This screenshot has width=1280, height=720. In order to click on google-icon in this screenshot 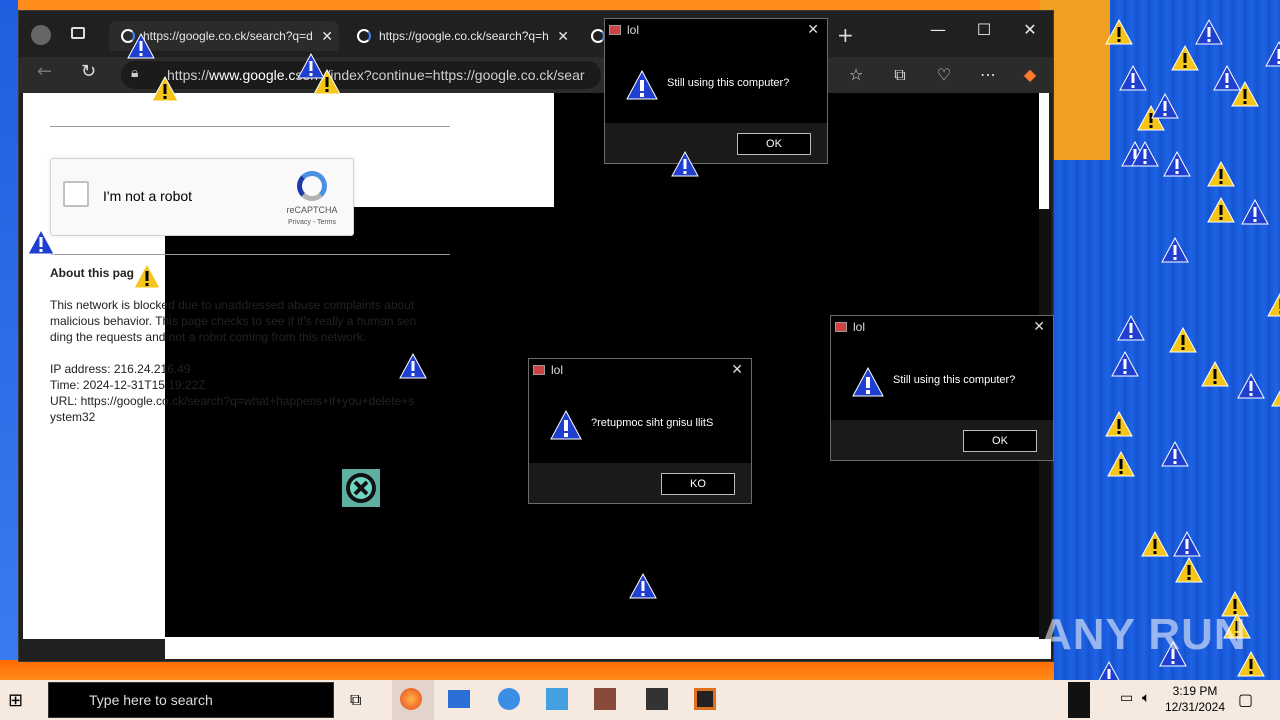, I will do `click(364, 36)`.